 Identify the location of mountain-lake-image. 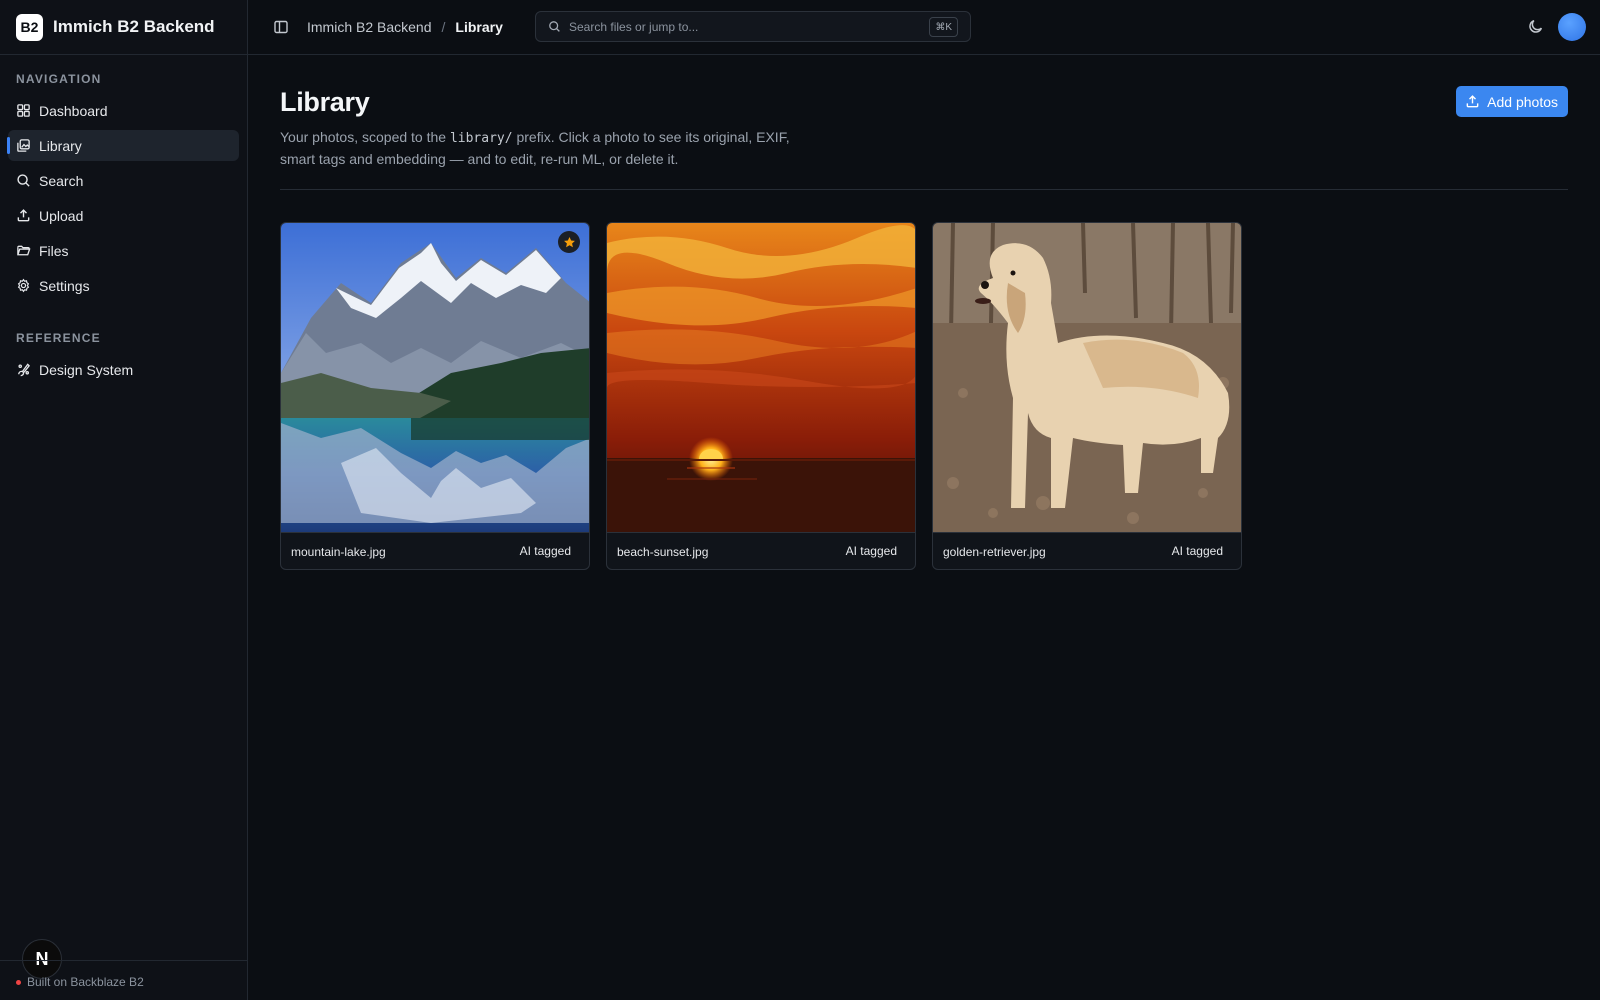
(435, 377).